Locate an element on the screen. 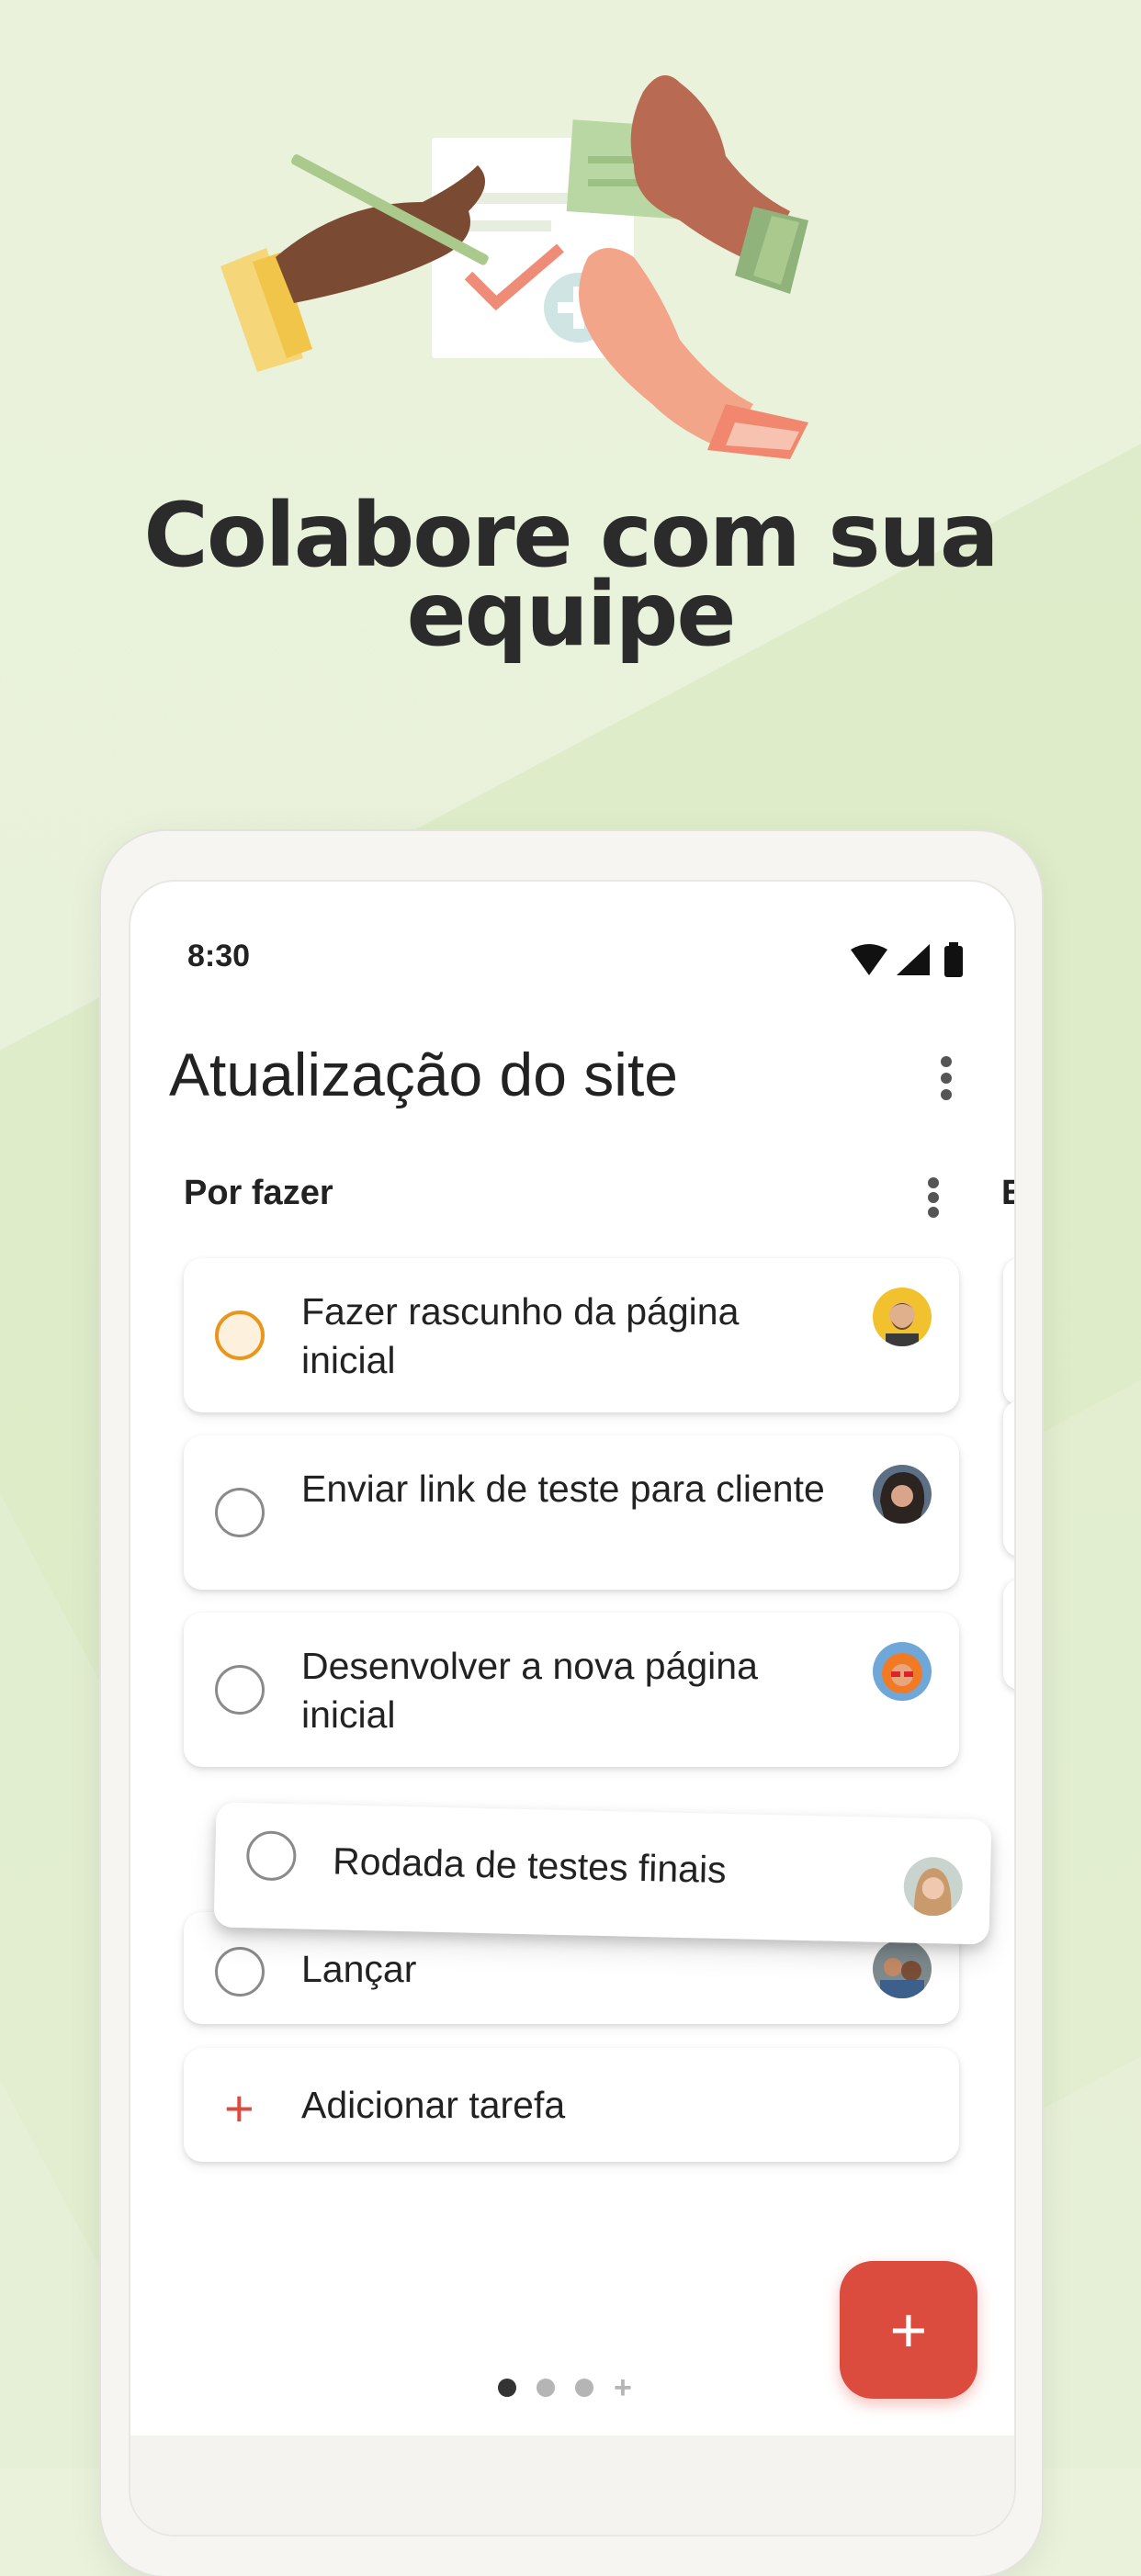 This screenshot has width=1141, height=2576. task-card: Fazer rascunho da página inicial is located at coordinates (571, 1335).